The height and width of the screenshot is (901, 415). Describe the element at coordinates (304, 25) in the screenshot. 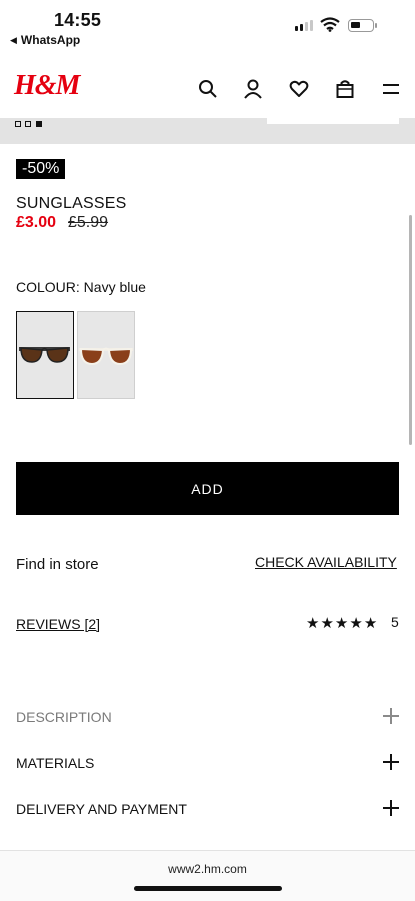

I see `signal-icon` at that location.